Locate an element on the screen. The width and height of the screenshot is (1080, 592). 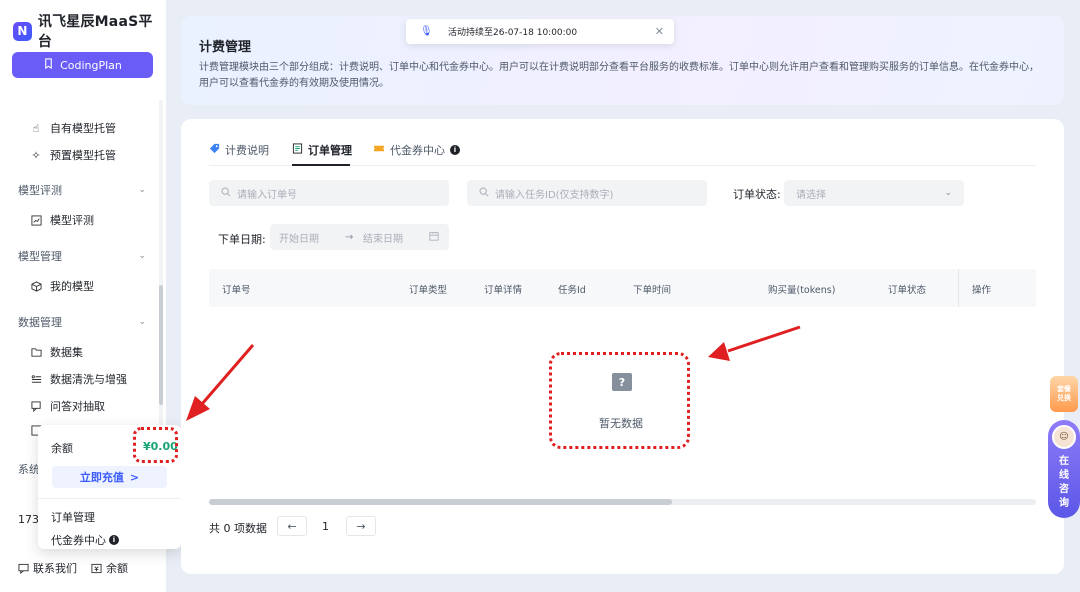
exchange-label-line1: 套餐 is located at coordinates (1064, 389).